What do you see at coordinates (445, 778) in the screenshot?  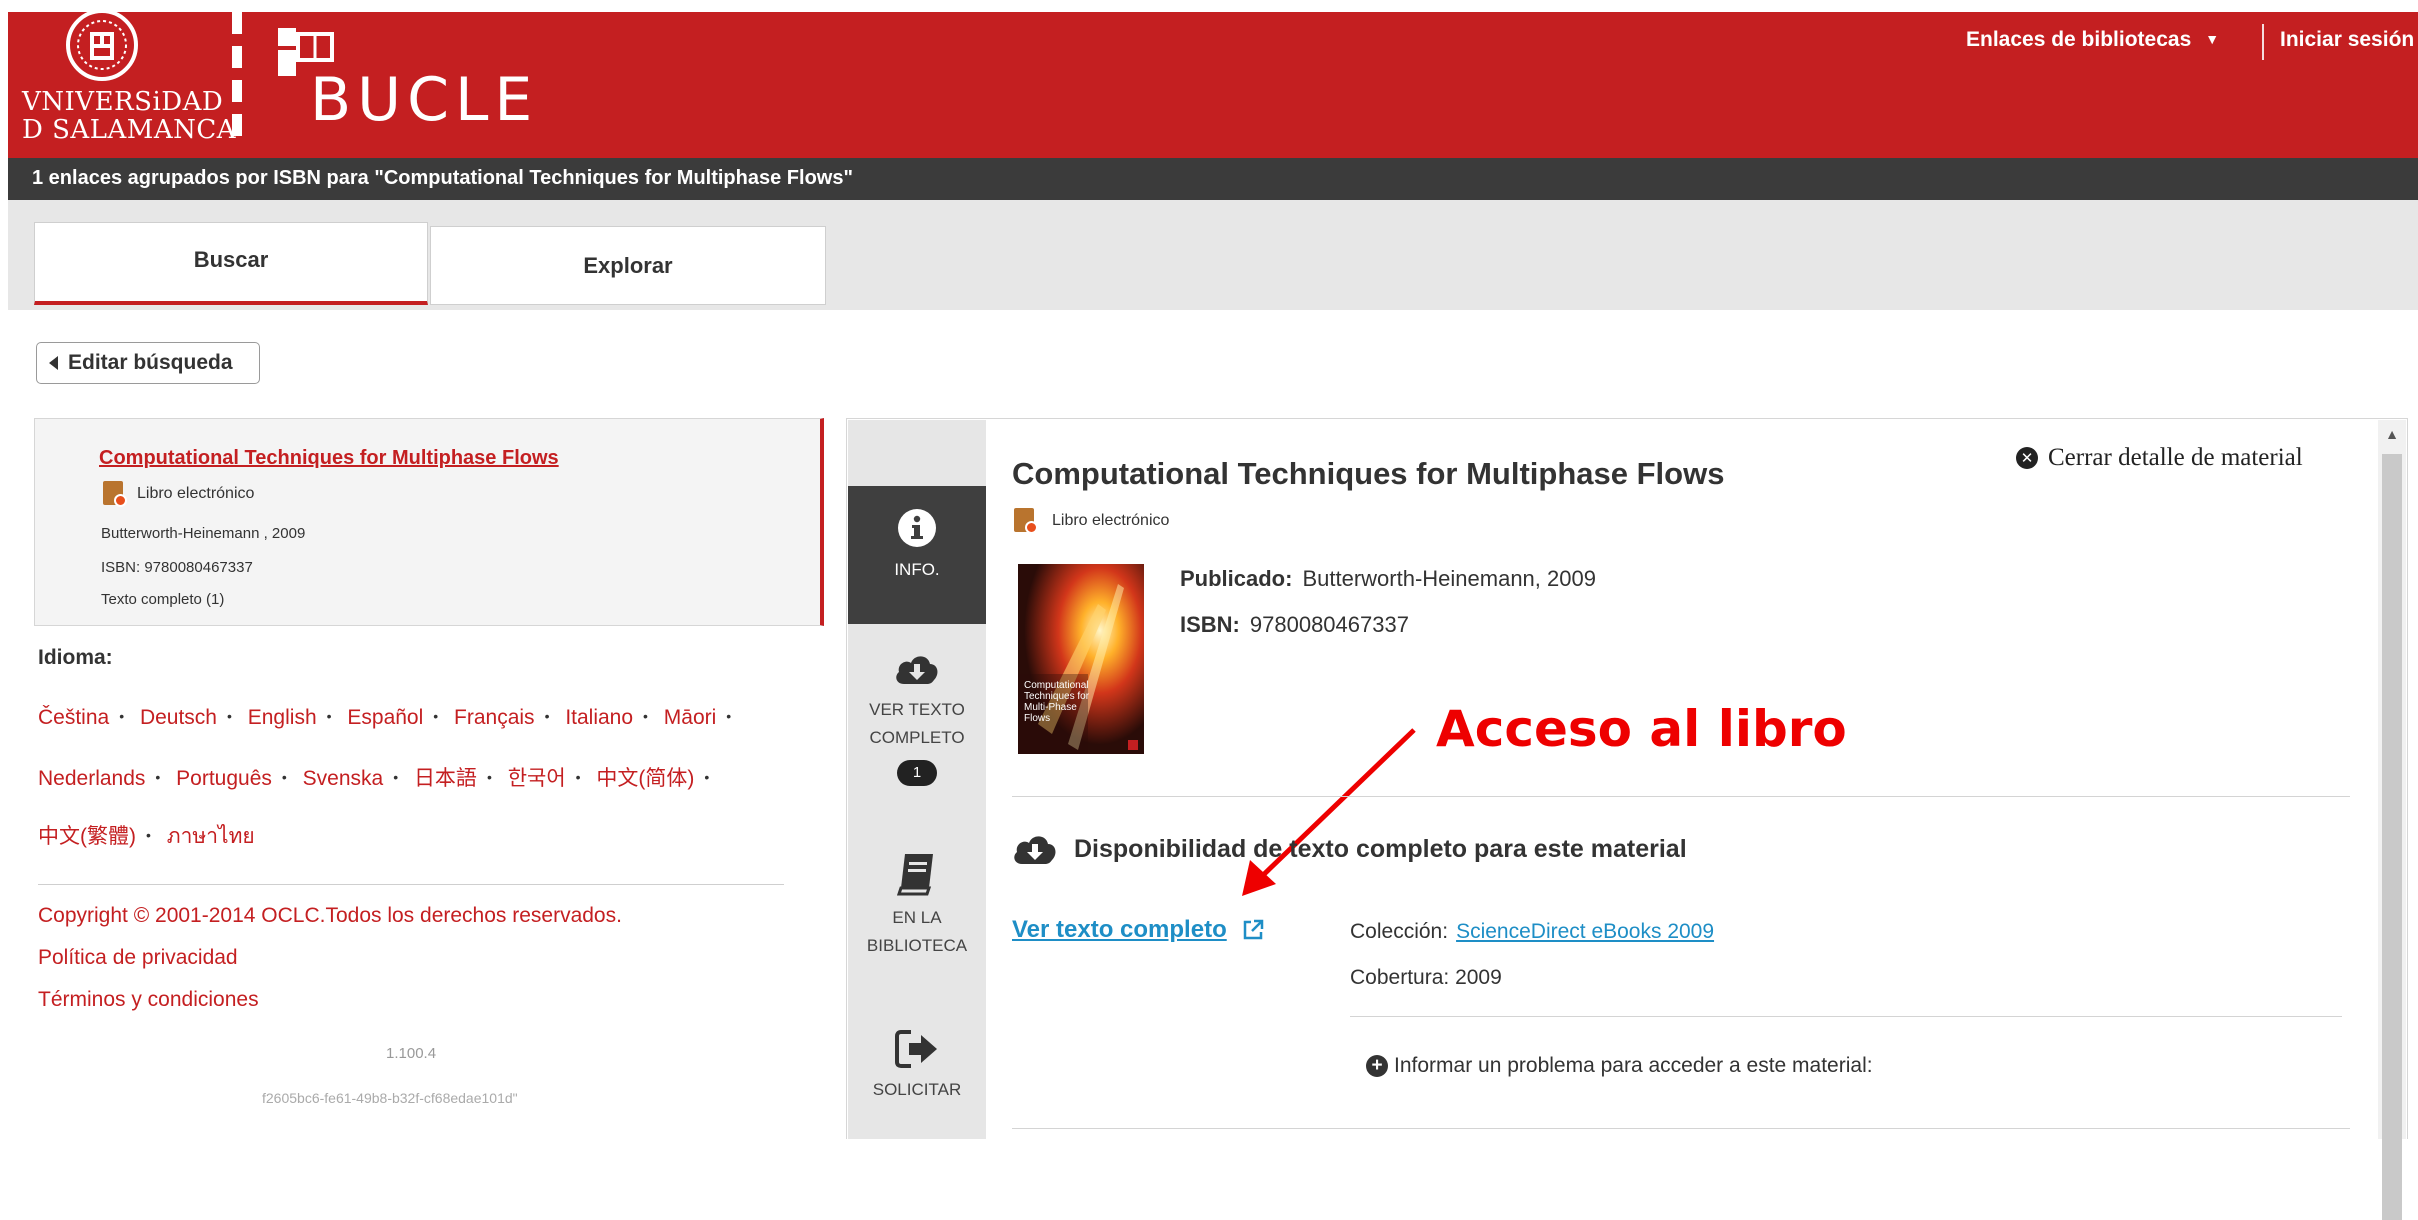 I see `language-link: 日本語` at bounding box center [445, 778].